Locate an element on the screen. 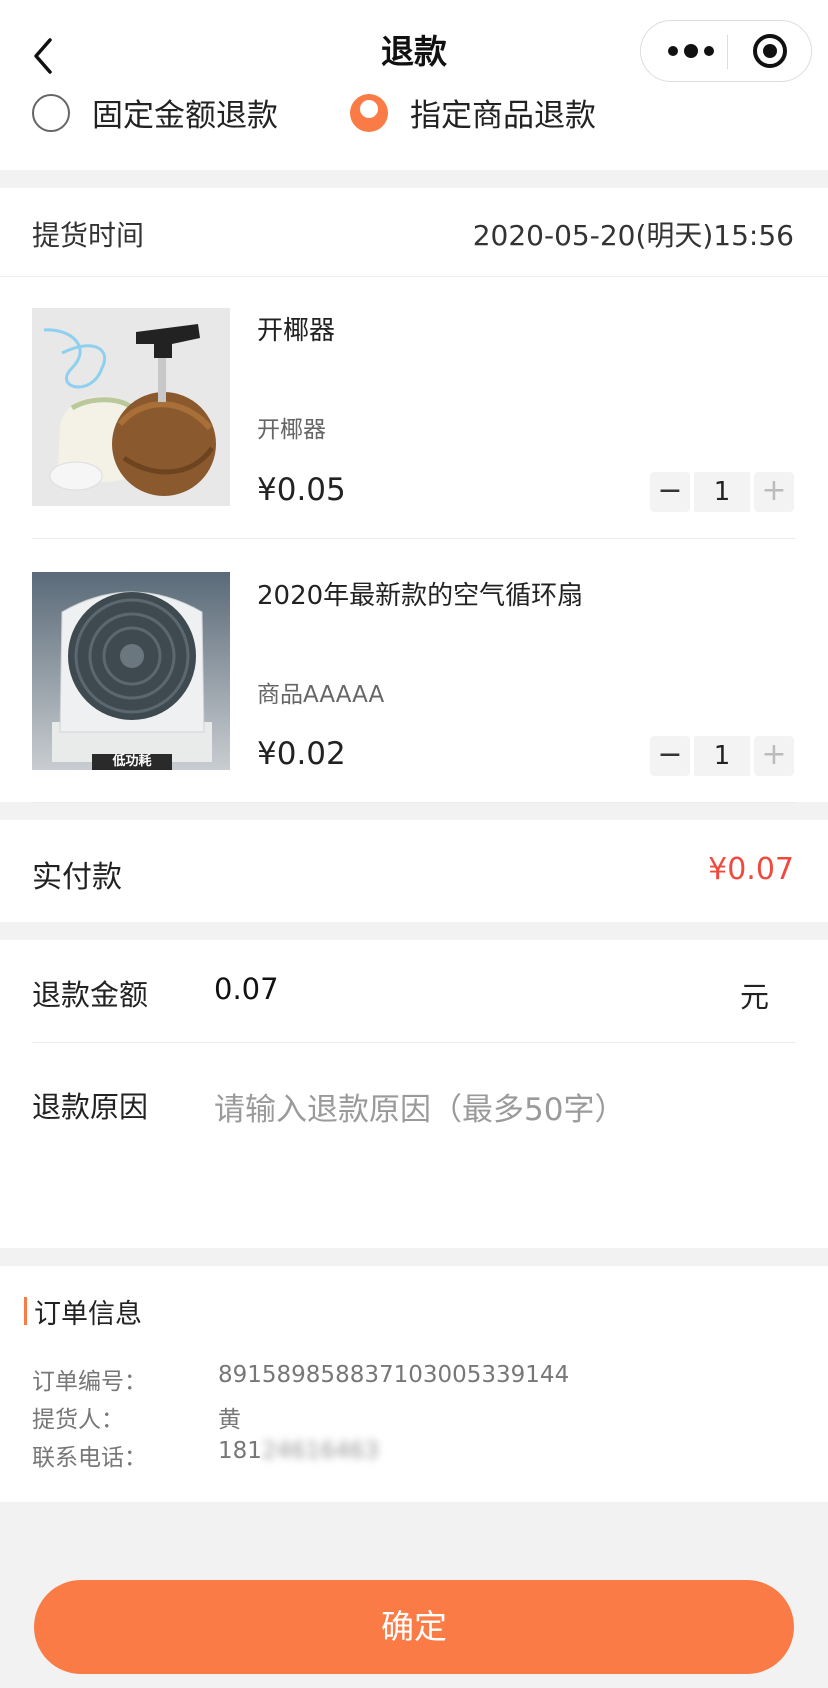  paid-amount-label: 实付款 is located at coordinates (77, 877).